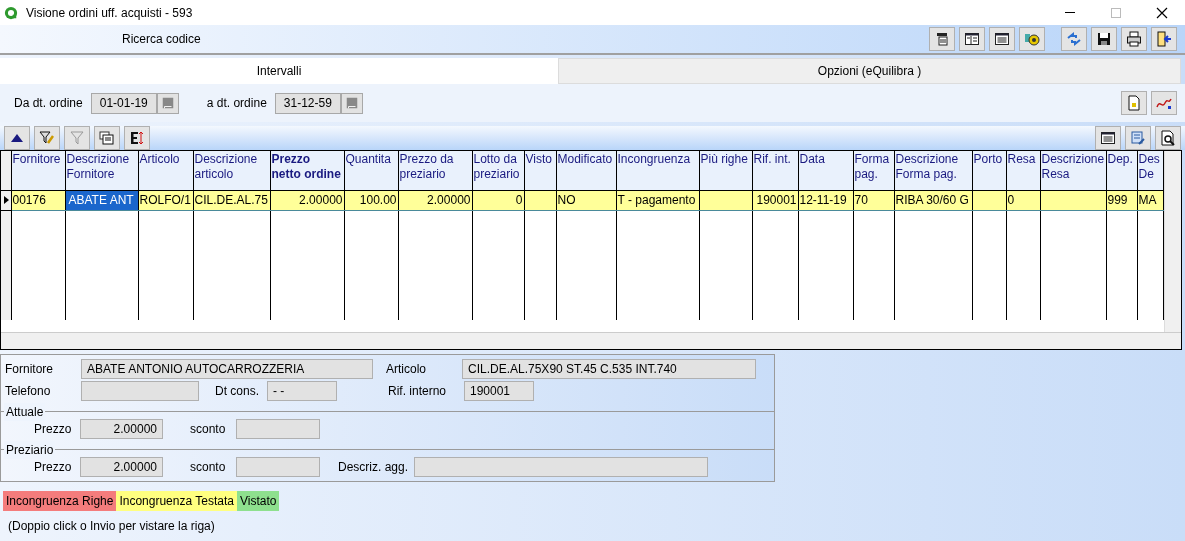 This screenshot has width=1185, height=541. Describe the element at coordinates (869, 71) in the screenshot. I see `tab: Opzioni (eQuilibra )` at that location.